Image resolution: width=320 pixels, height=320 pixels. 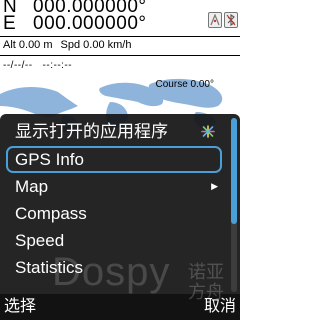 I want to click on date-time-row: --/--/-- --:--:--, so click(x=37, y=66).